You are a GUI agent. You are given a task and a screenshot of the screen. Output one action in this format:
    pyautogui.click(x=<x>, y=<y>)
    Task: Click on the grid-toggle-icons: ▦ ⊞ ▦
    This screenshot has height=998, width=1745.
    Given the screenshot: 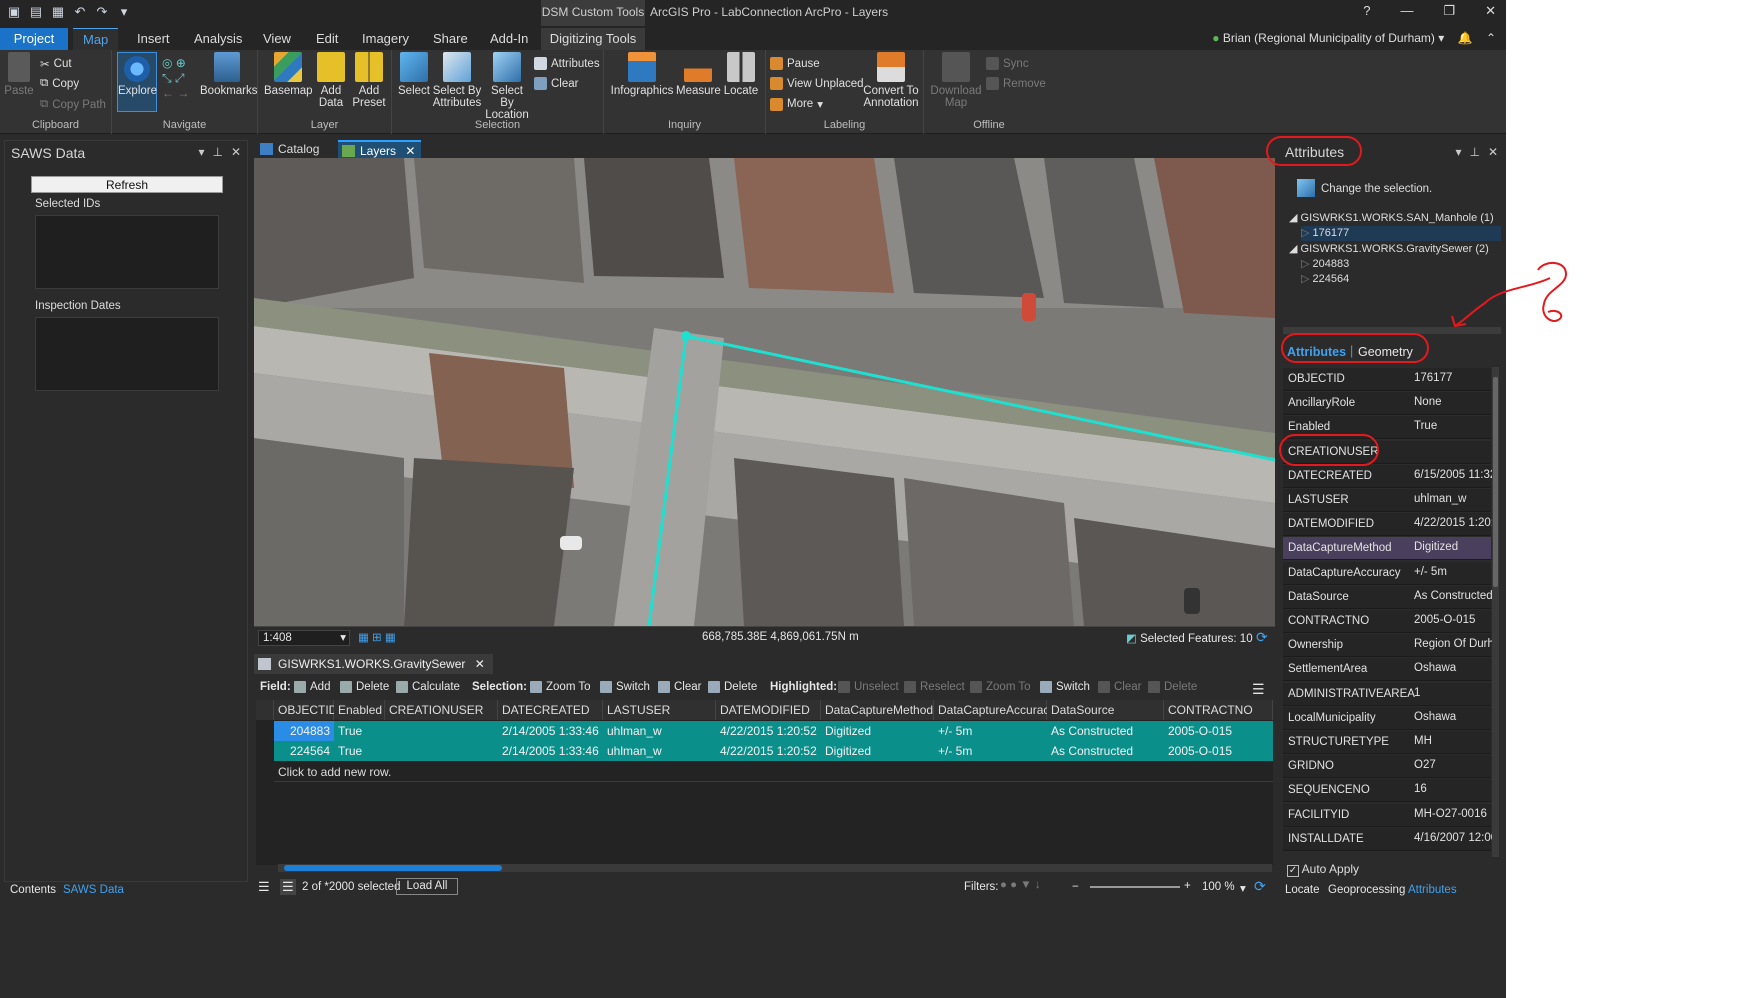 What is the action you would take?
    pyautogui.click(x=377, y=637)
    